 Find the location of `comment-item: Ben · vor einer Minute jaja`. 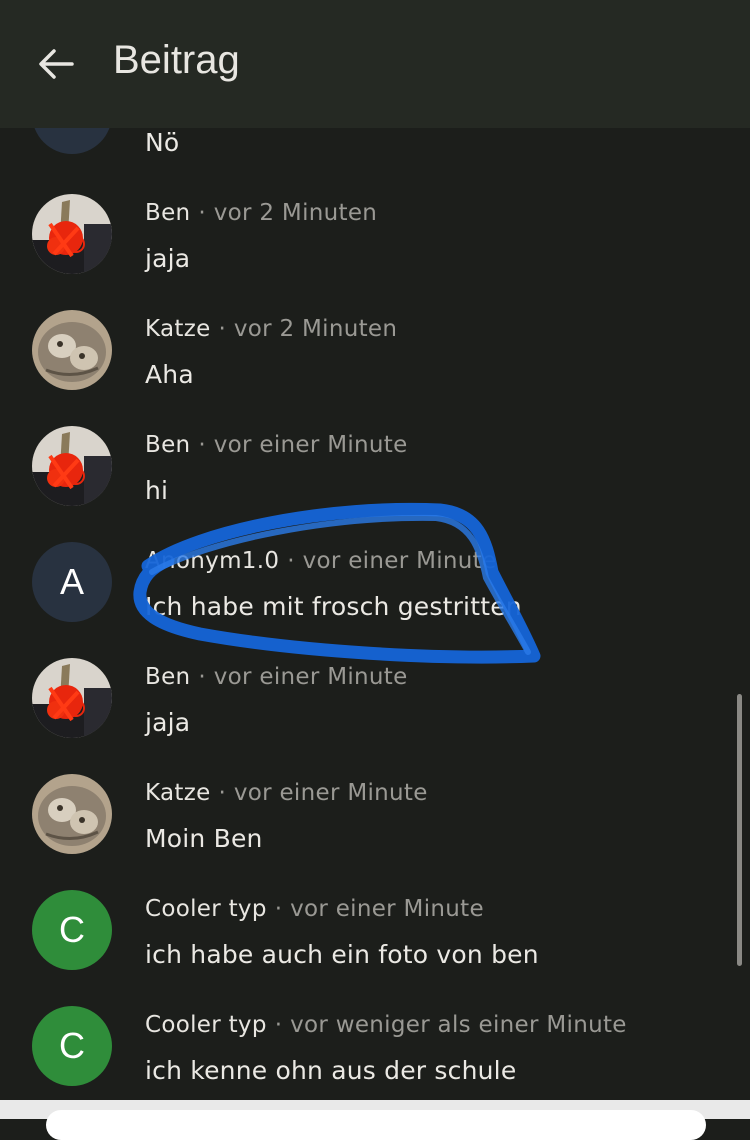

comment-item: Ben · vor einer Minute jaja is located at coordinates (375, 716).